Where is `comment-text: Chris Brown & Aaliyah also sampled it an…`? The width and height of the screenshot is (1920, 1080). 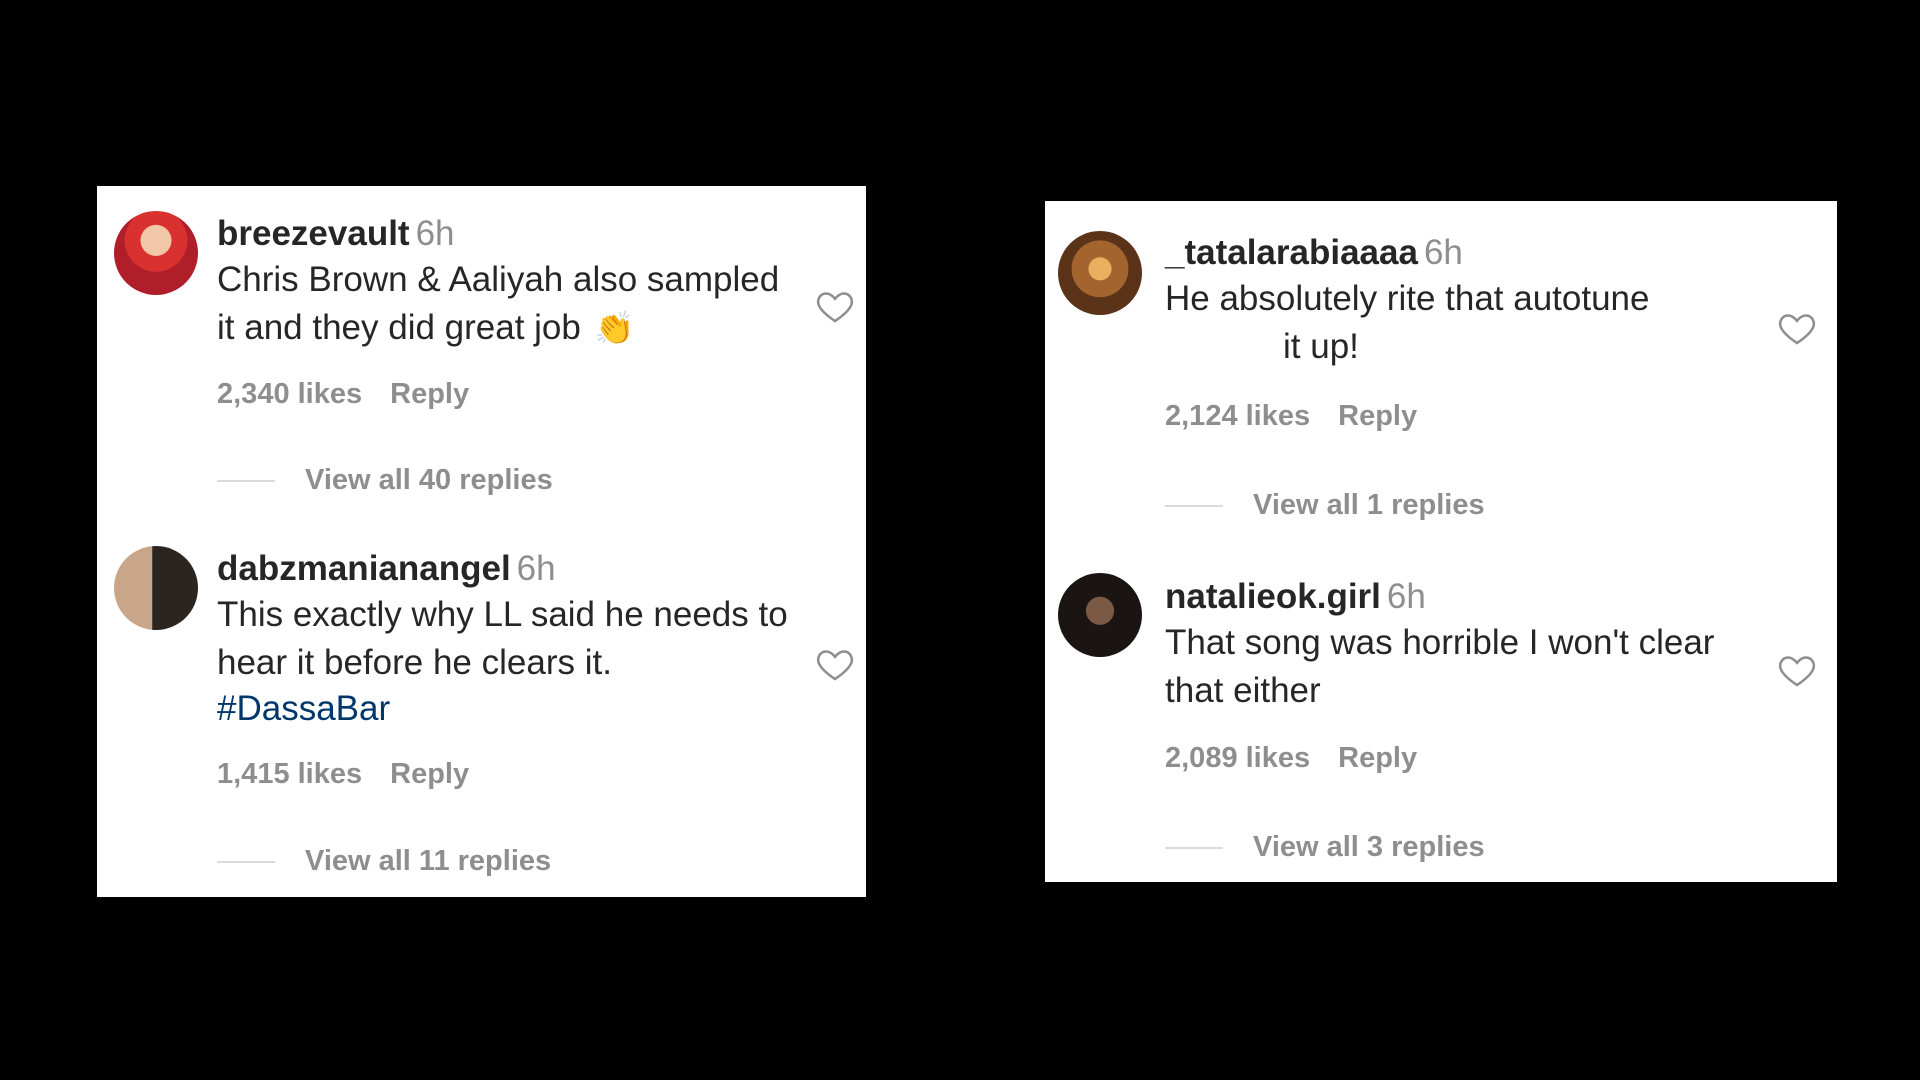 comment-text: Chris Brown & Aaliyah also sampled it an… is located at coordinates (498, 304).